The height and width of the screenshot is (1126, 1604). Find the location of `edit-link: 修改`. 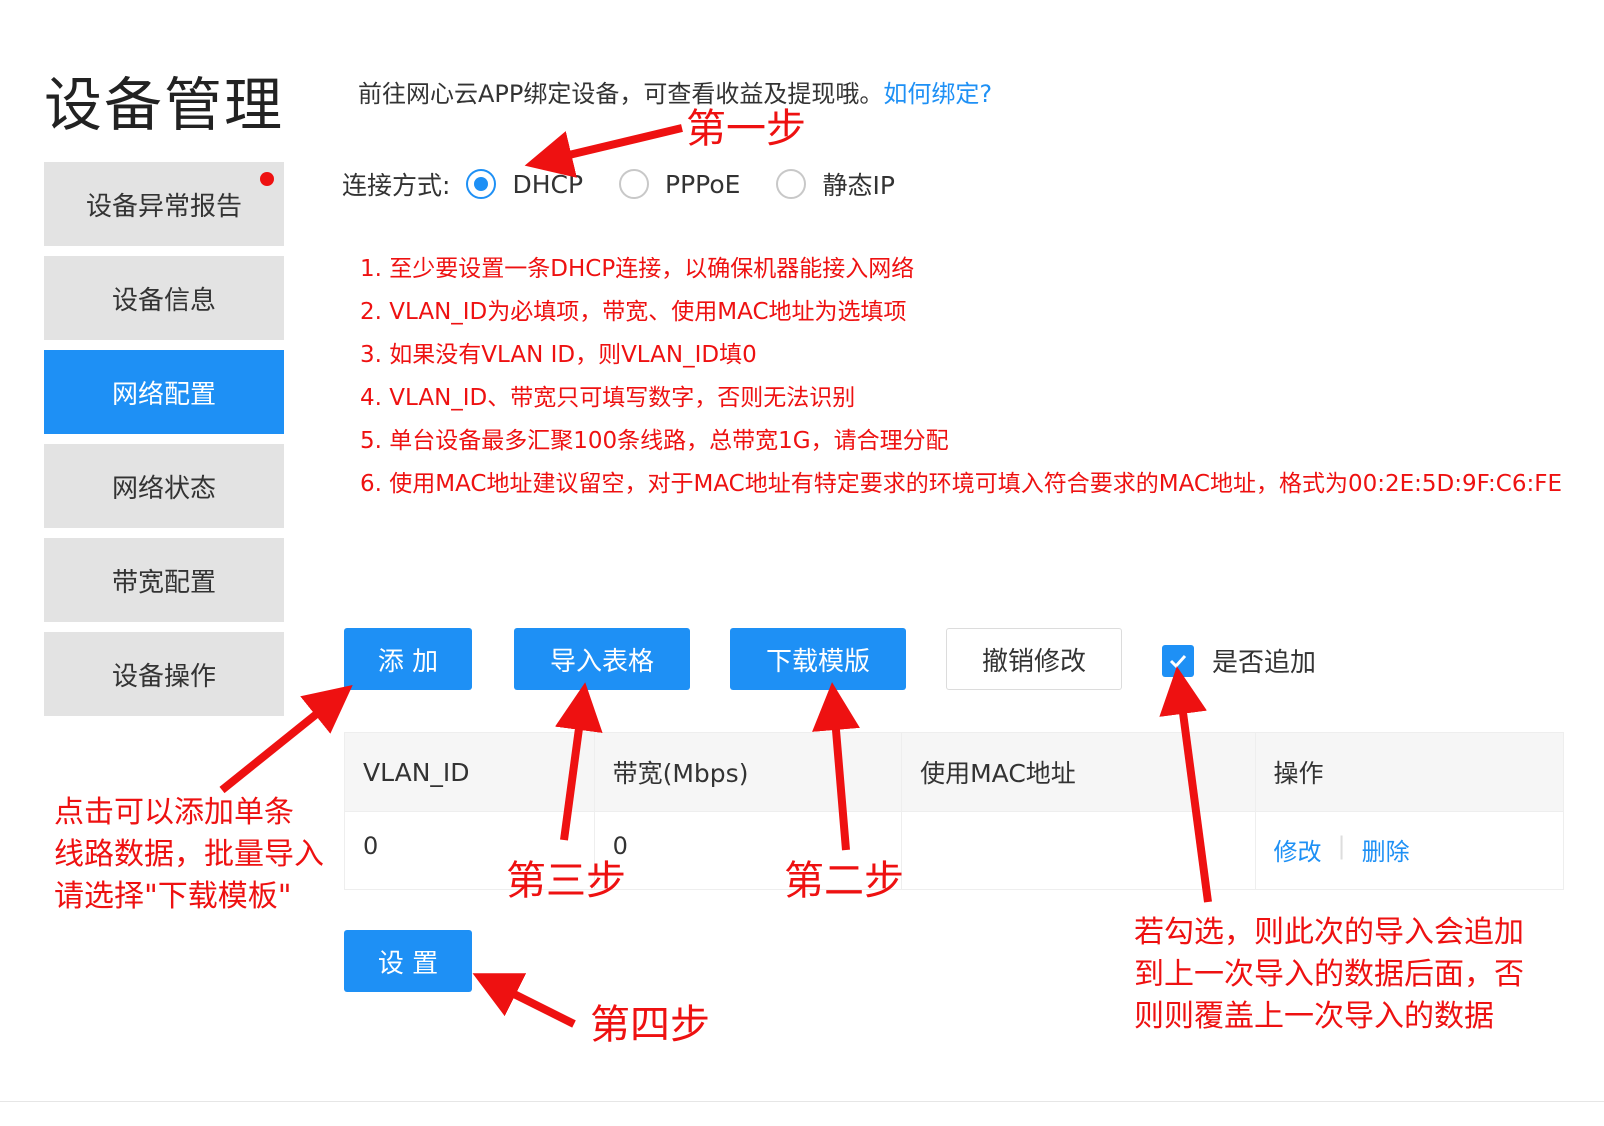

edit-link: 修改 is located at coordinates (1298, 849).